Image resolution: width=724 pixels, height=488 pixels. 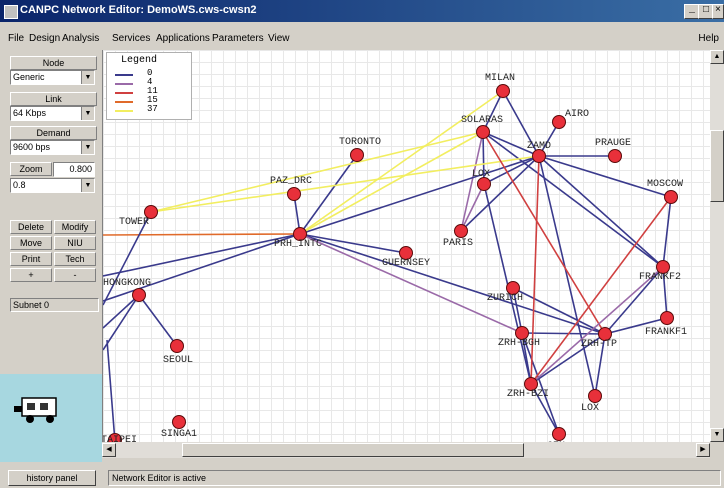 What do you see at coordinates (717, 57) in the screenshot?
I see `scroll-up-icon: ▲` at bounding box center [717, 57].